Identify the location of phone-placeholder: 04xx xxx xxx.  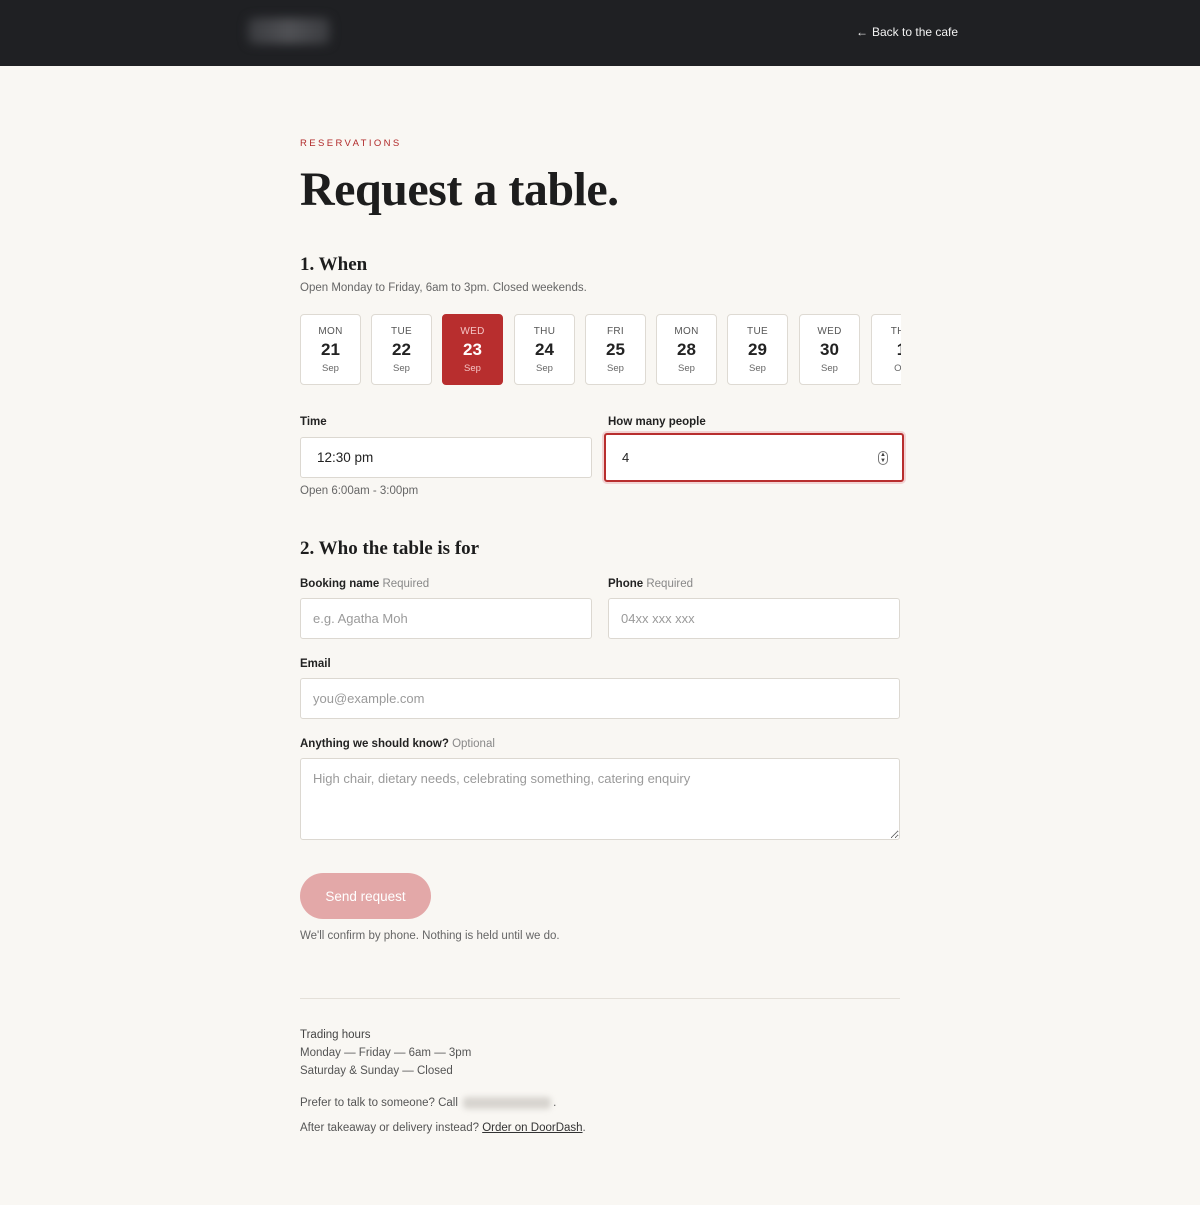
(658, 618).